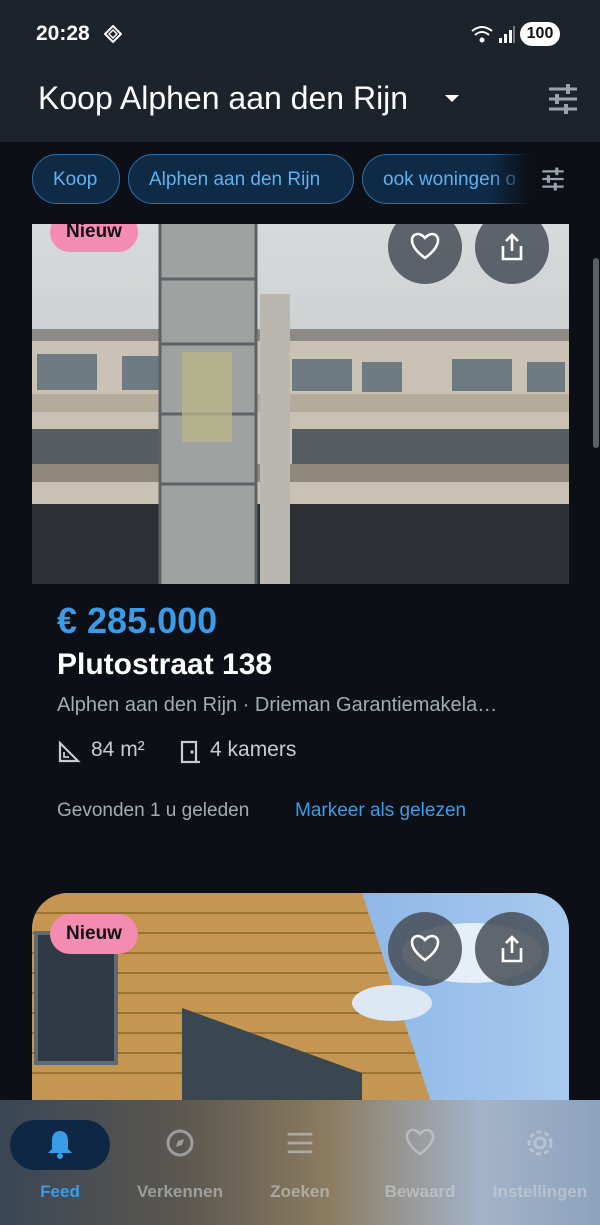 This screenshot has width=600, height=1225. What do you see at coordinates (380, 811) in the screenshot?
I see `mark-as-read-link: Markeer als gelezen` at bounding box center [380, 811].